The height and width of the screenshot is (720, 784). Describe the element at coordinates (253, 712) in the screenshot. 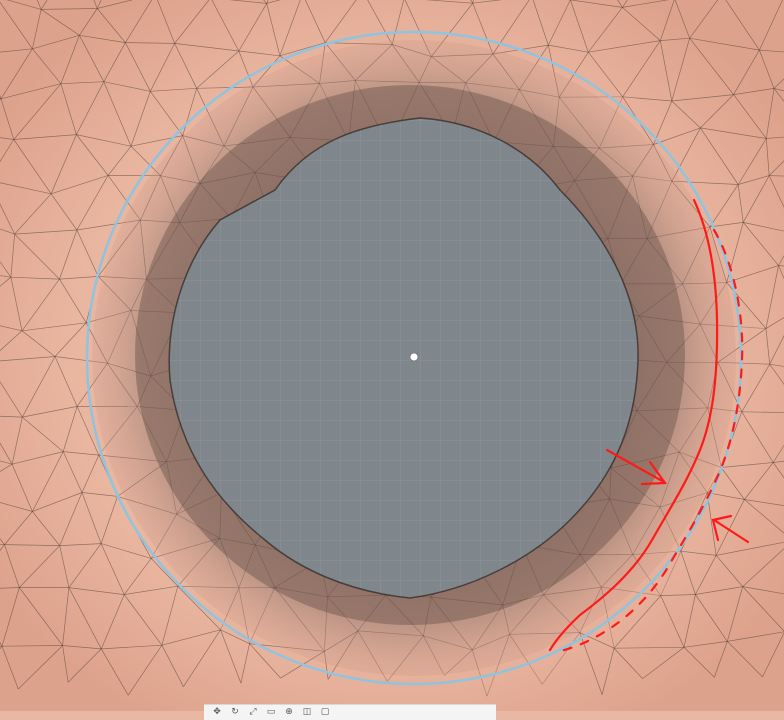

I see `scale-icon: ⤢` at that location.